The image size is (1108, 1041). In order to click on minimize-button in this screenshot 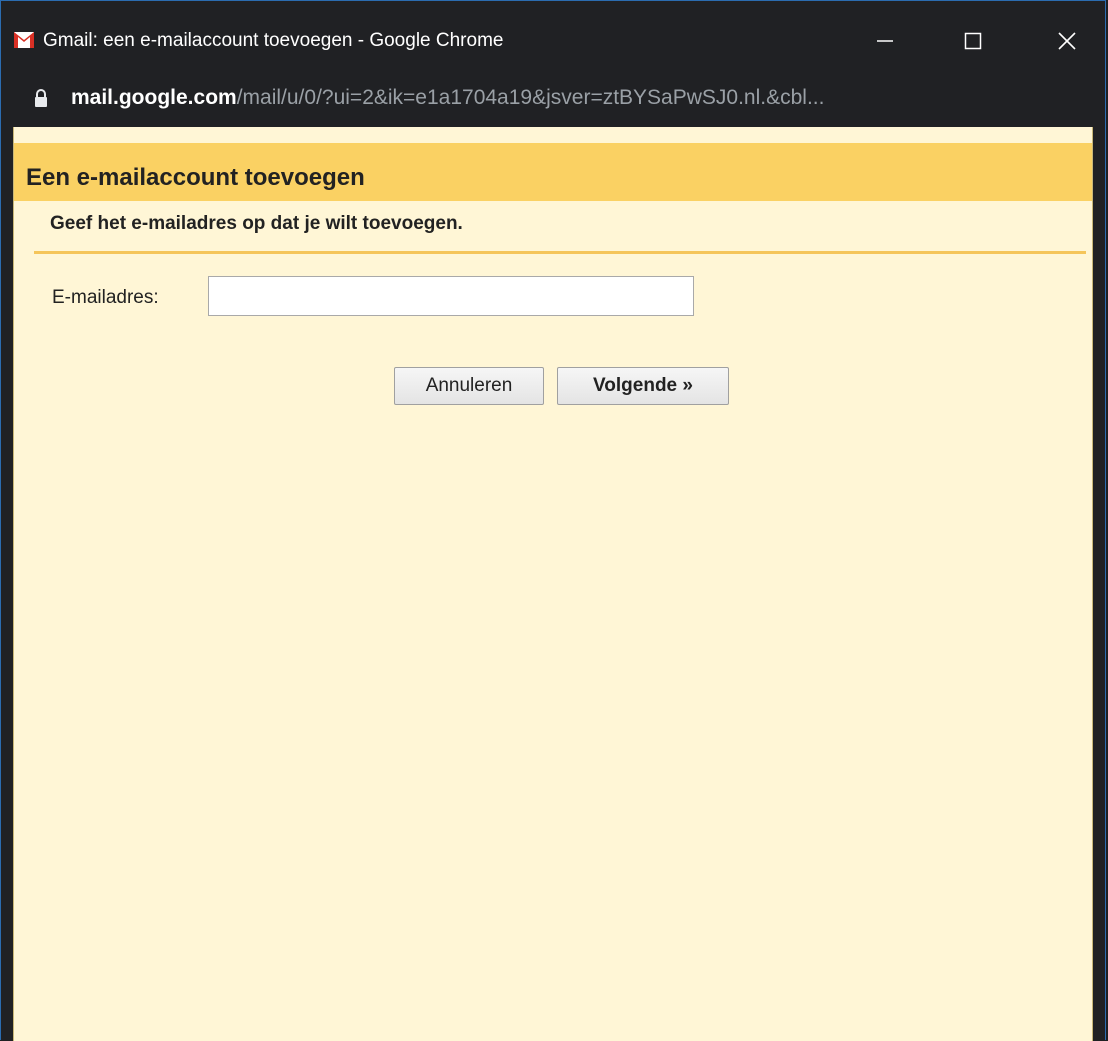, I will do `click(885, 41)`.